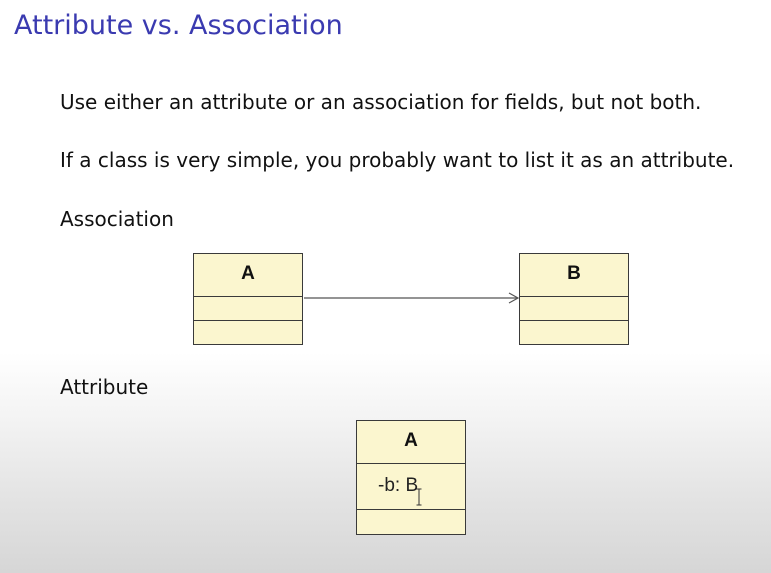 This screenshot has width=771, height=573. What do you see at coordinates (411, 487) in the screenshot?
I see `class-a-attribute-field: -b: B` at bounding box center [411, 487].